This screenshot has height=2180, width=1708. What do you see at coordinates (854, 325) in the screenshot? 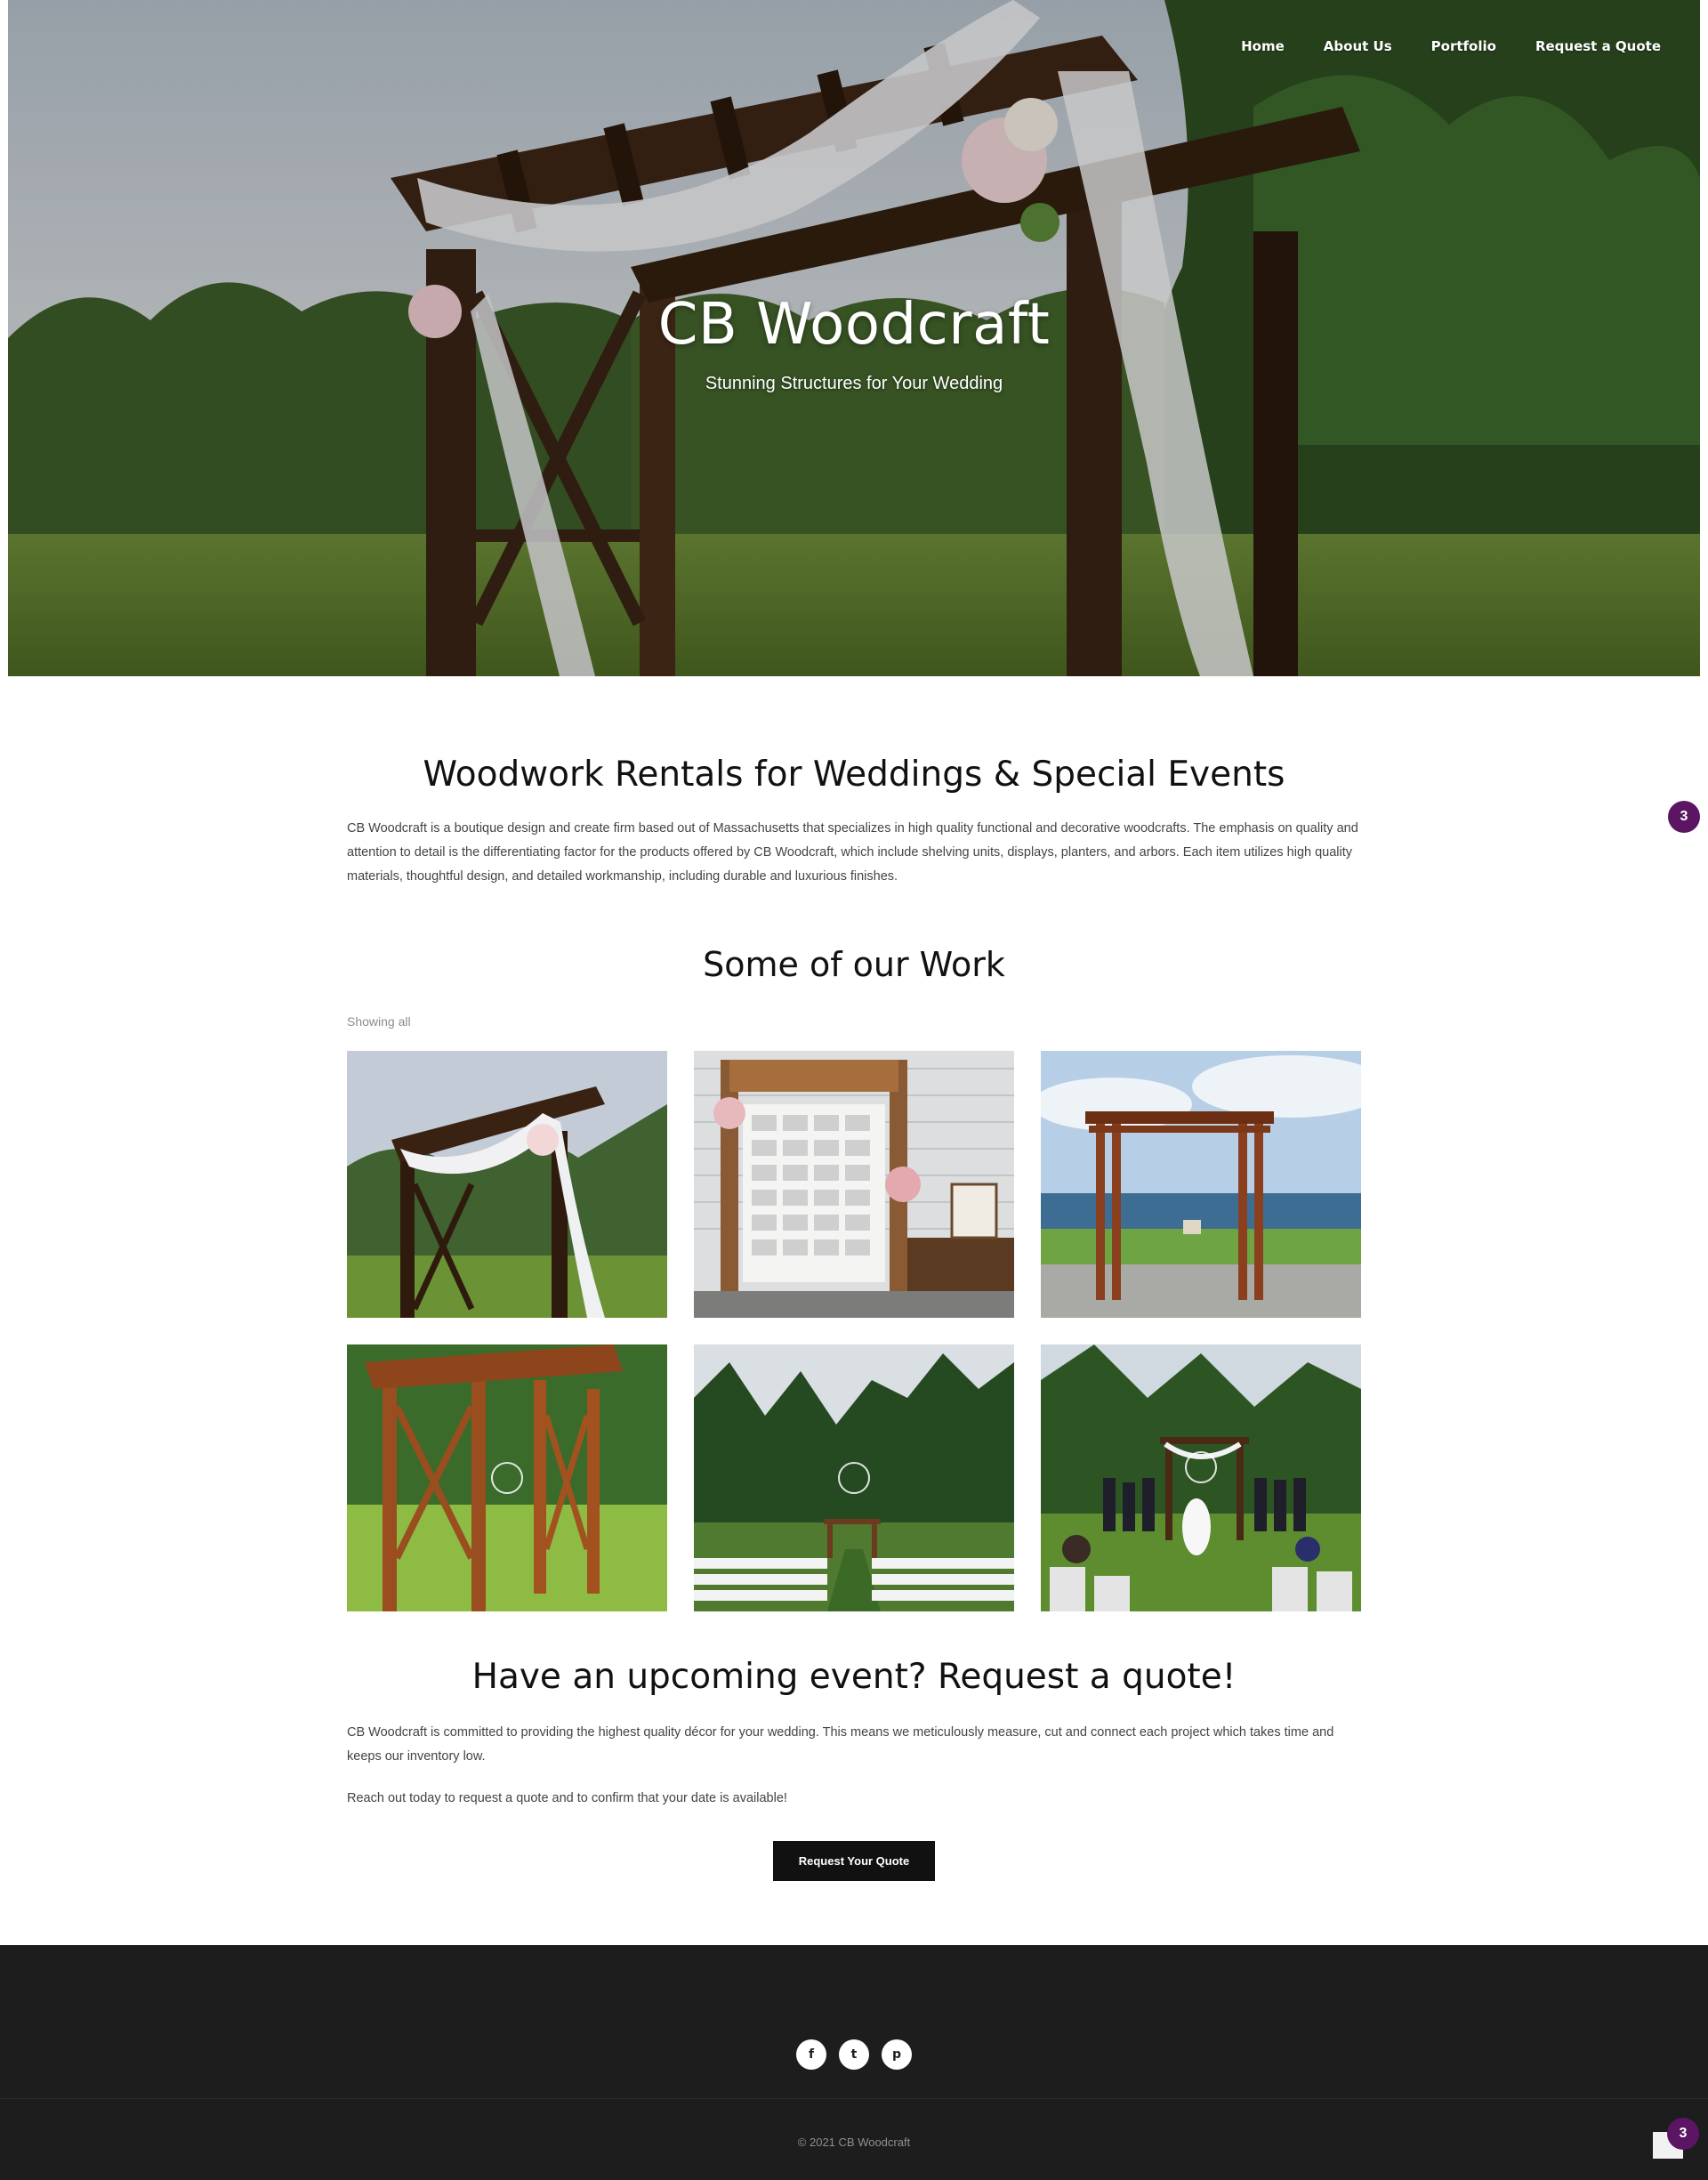
I see `site-title: CB Woodcraft` at bounding box center [854, 325].